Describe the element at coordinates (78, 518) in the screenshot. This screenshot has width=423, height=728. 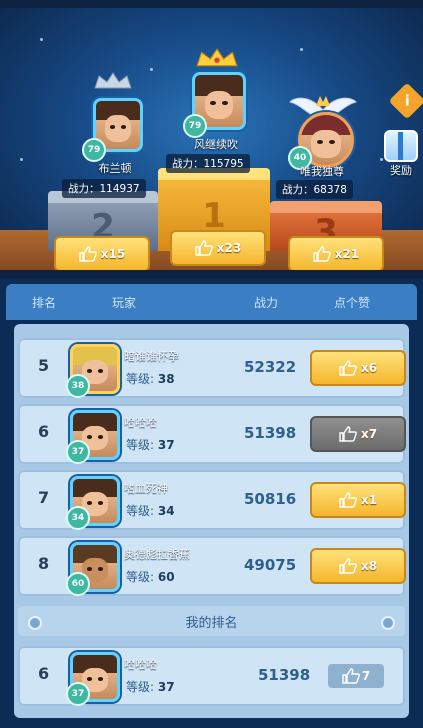
I see `level-badge: 34` at that location.